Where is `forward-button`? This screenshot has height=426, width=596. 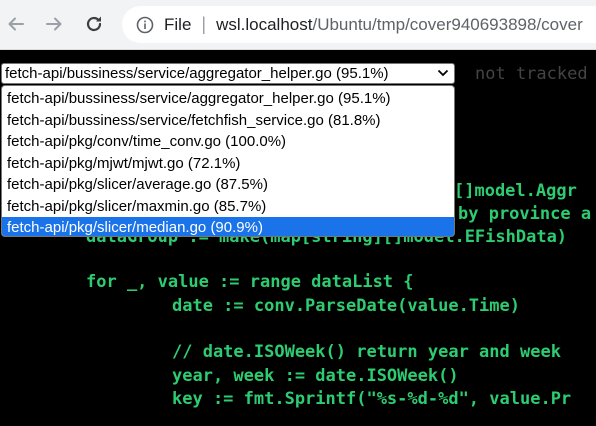
forward-button is located at coordinates (54, 24).